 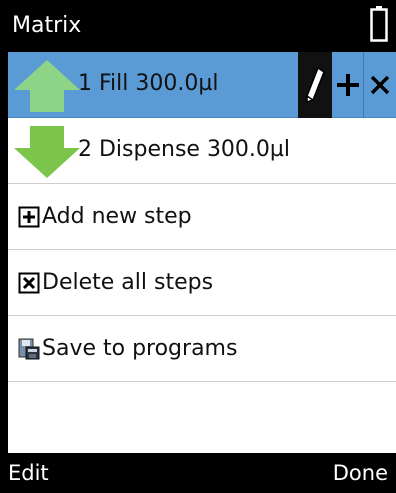 I want to click on step-actions, so click(x=347, y=85).